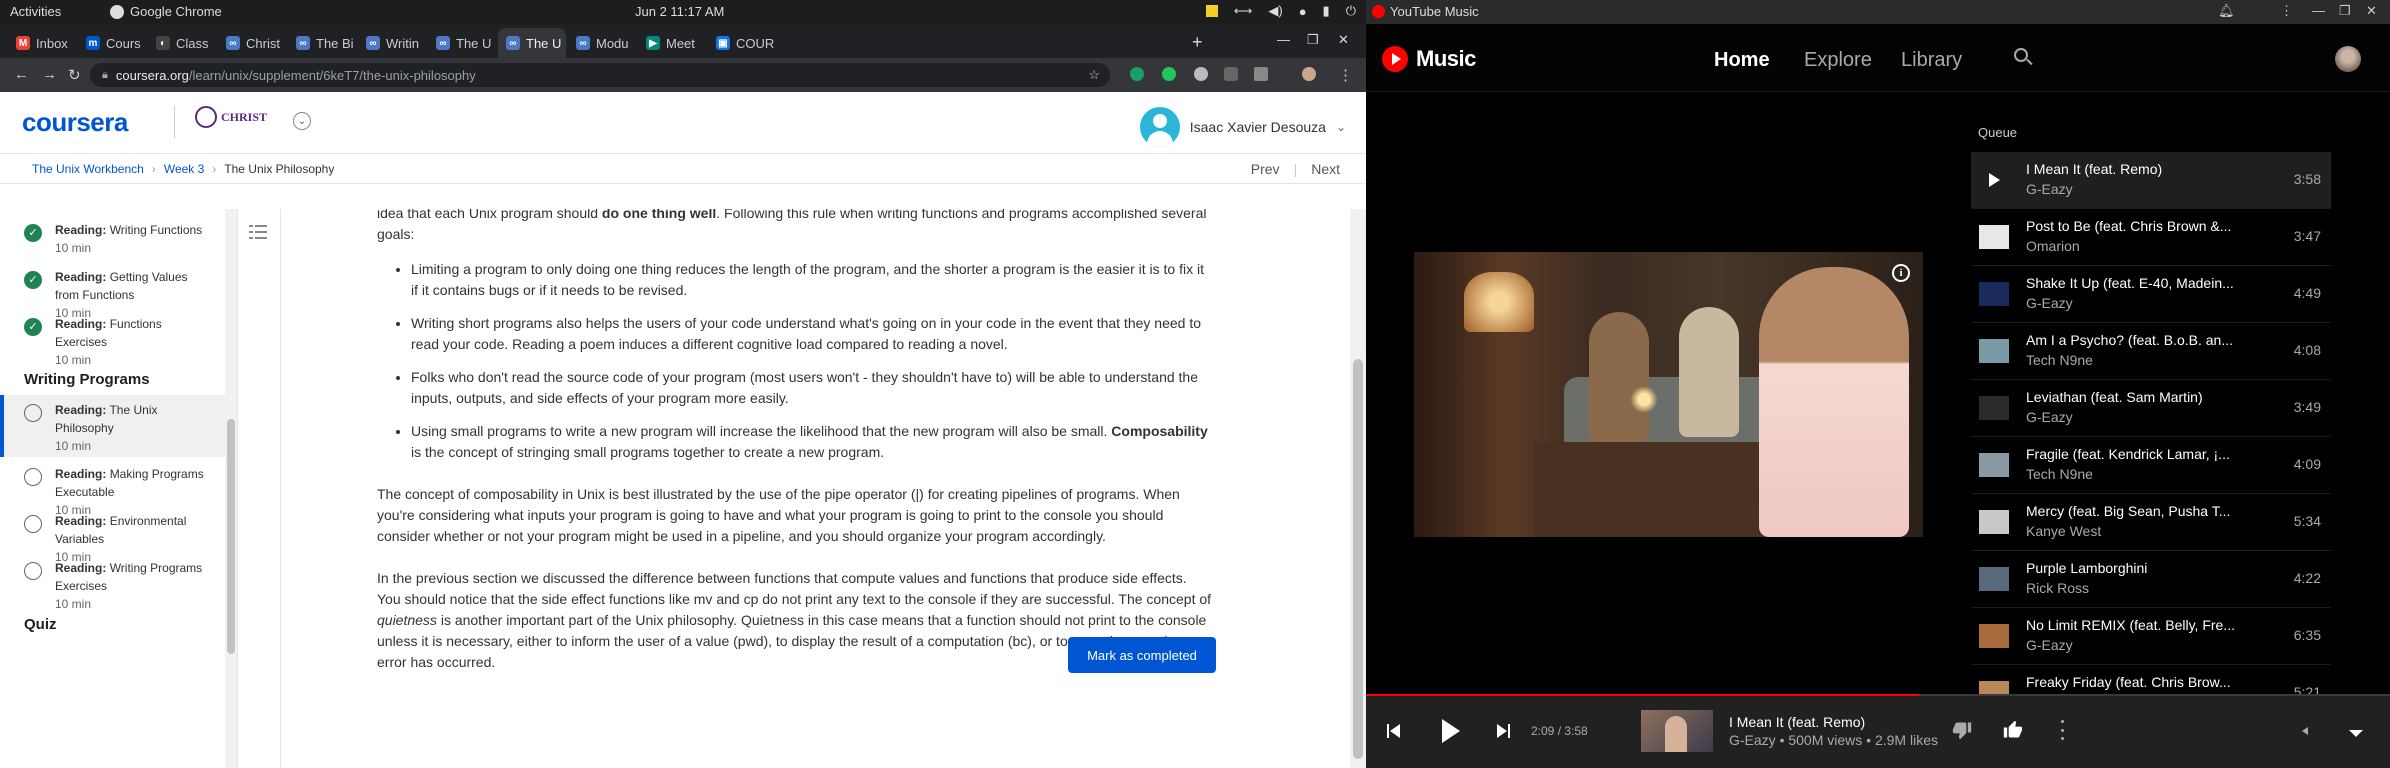  Describe the element at coordinates (182, 43) in the screenshot. I see `browser-tab: ◐ Class ✕` at that location.